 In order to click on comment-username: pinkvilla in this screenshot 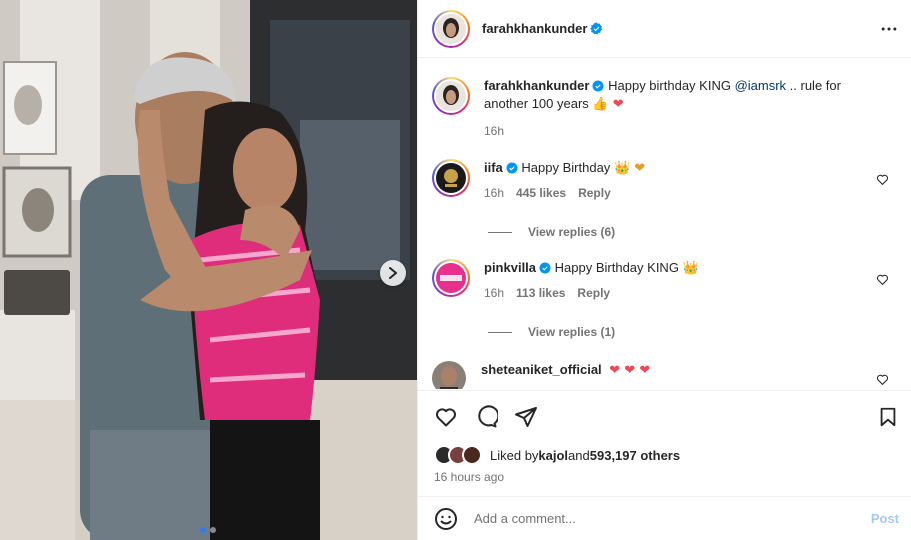, I will do `click(510, 267)`.